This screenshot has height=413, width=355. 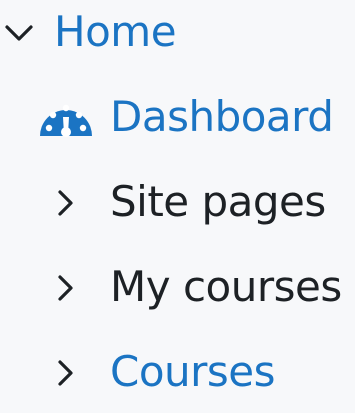 I want to click on nav-item-my-courses-label: My courses, so click(x=226, y=287).